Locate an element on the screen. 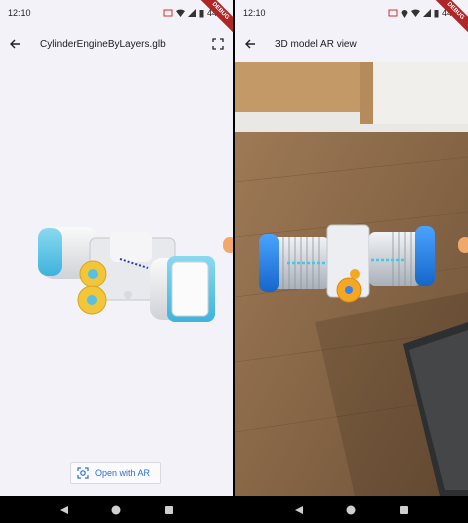  app-bar: CylinderEngineByLayers.glb is located at coordinates (116, 44).